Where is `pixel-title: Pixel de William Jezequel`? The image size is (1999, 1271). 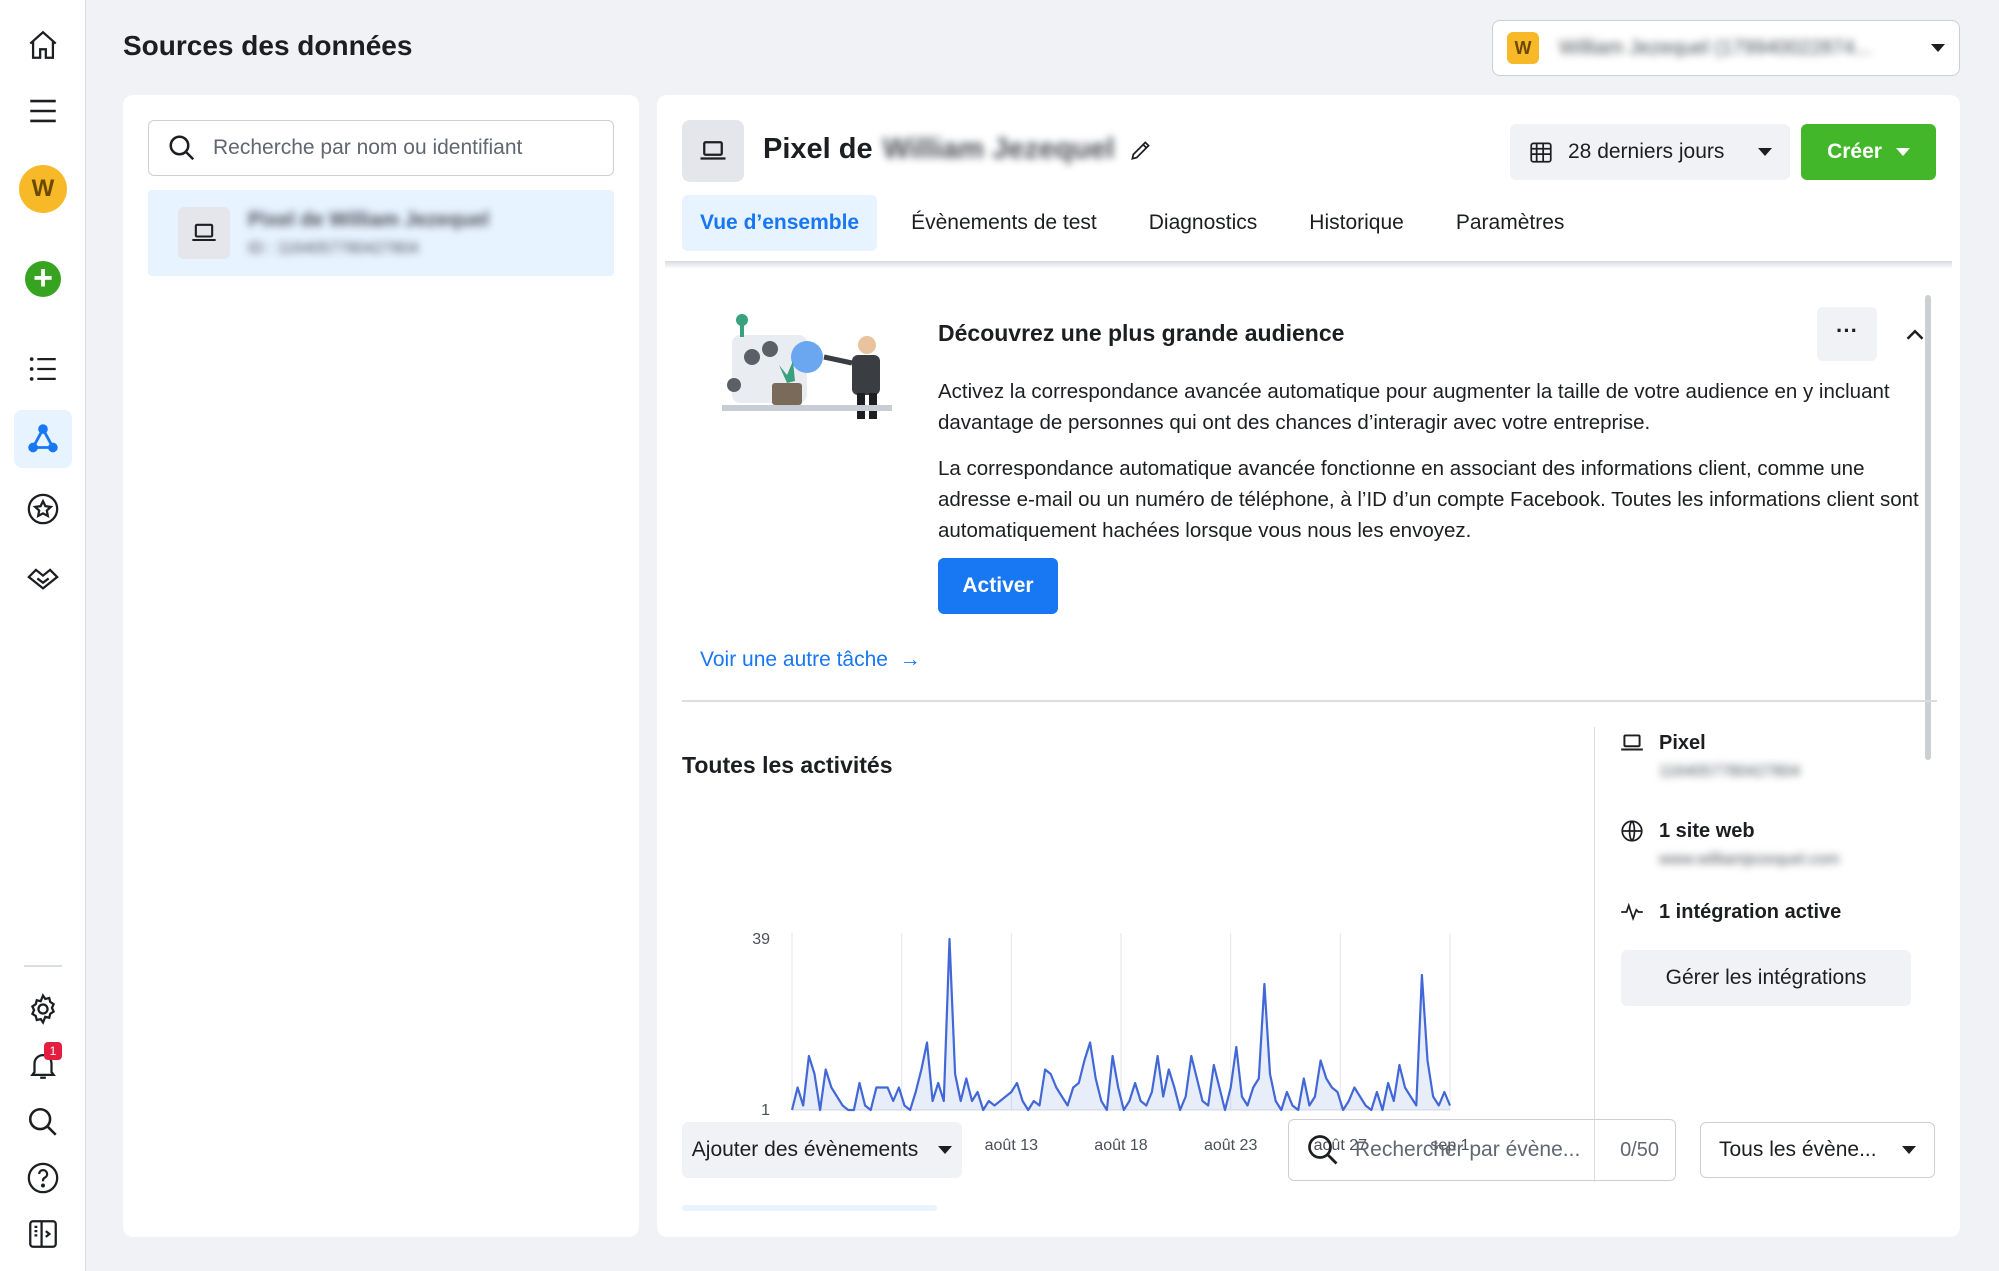
pixel-title: Pixel de William Jezequel is located at coordinates (958, 149).